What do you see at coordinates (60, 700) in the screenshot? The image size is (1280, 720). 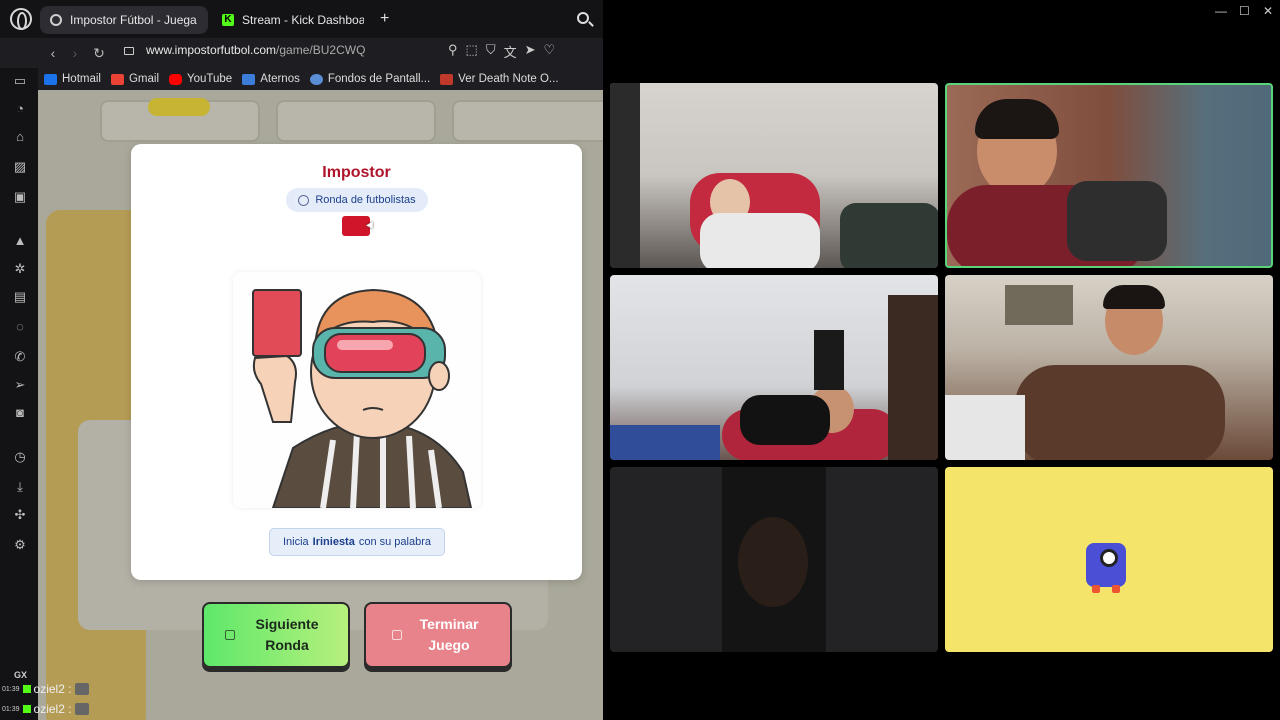 I see `stream-chat-overlay: 01:39 oziel2 : 01:39 oziel2 :` at bounding box center [60, 700].